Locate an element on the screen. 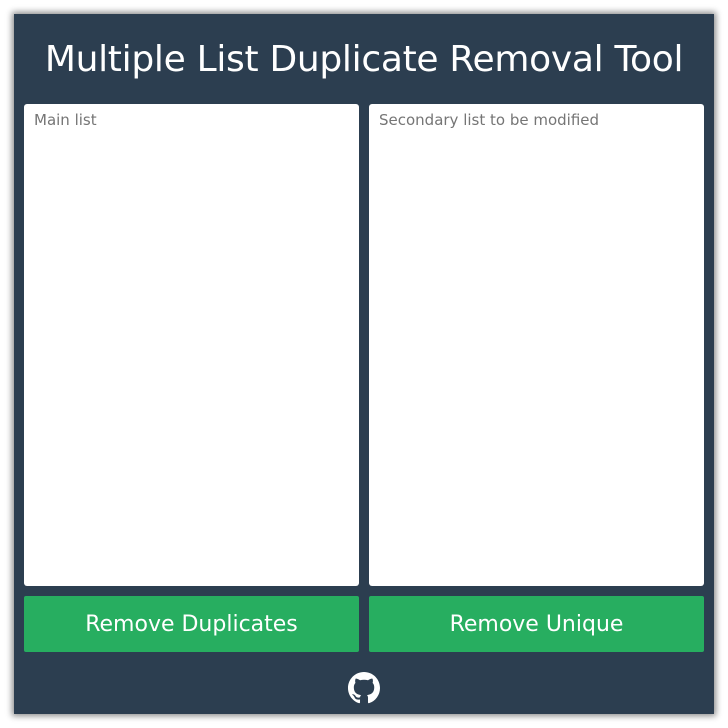 The width and height of the screenshot is (728, 728). remove-unique-button: Remove Unique is located at coordinates (536, 624).